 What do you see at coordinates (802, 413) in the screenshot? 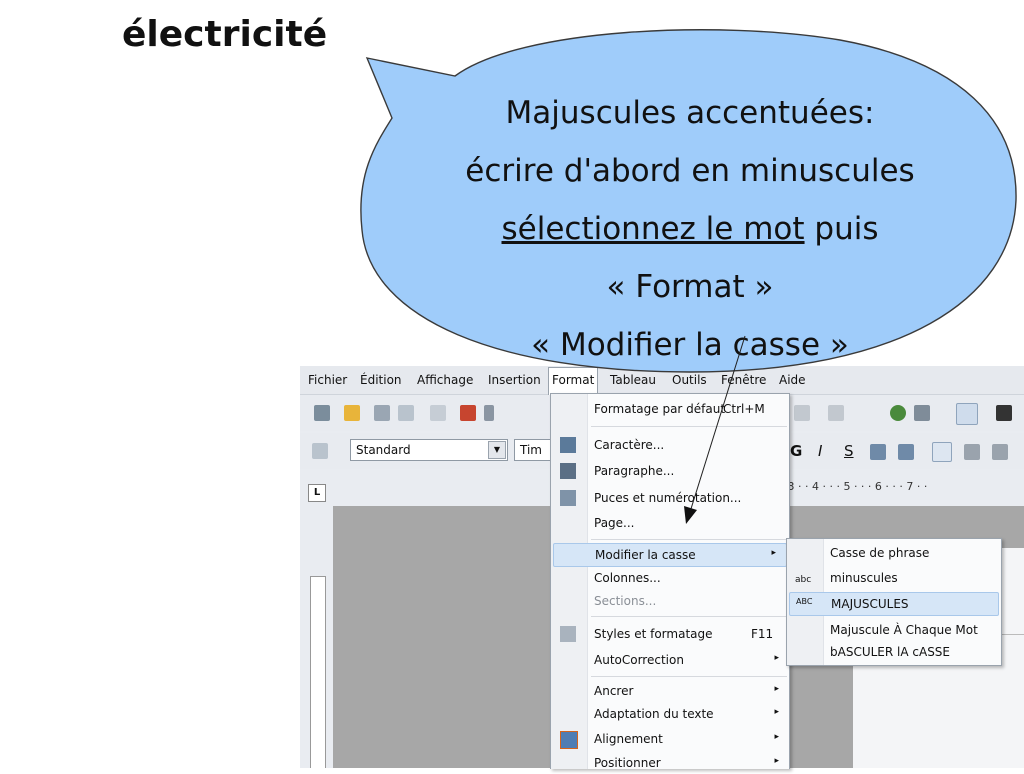
I see `redo-icon` at bounding box center [802, 413].